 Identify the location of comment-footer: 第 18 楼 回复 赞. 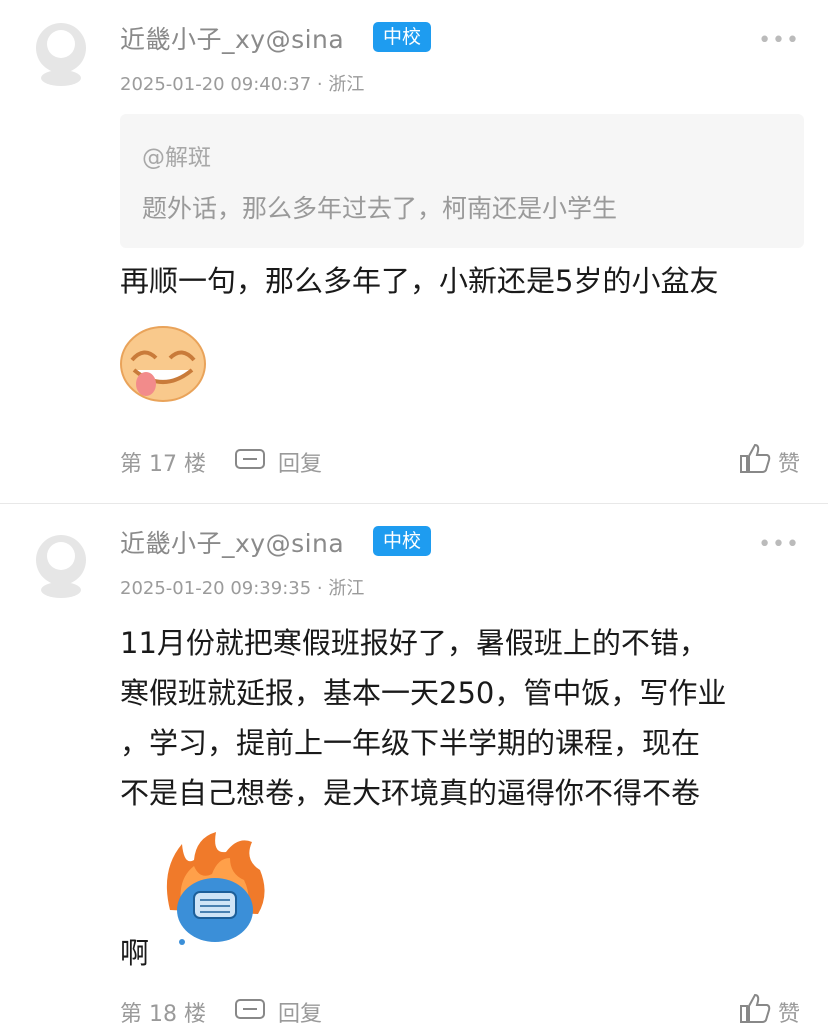
(414, 1010).